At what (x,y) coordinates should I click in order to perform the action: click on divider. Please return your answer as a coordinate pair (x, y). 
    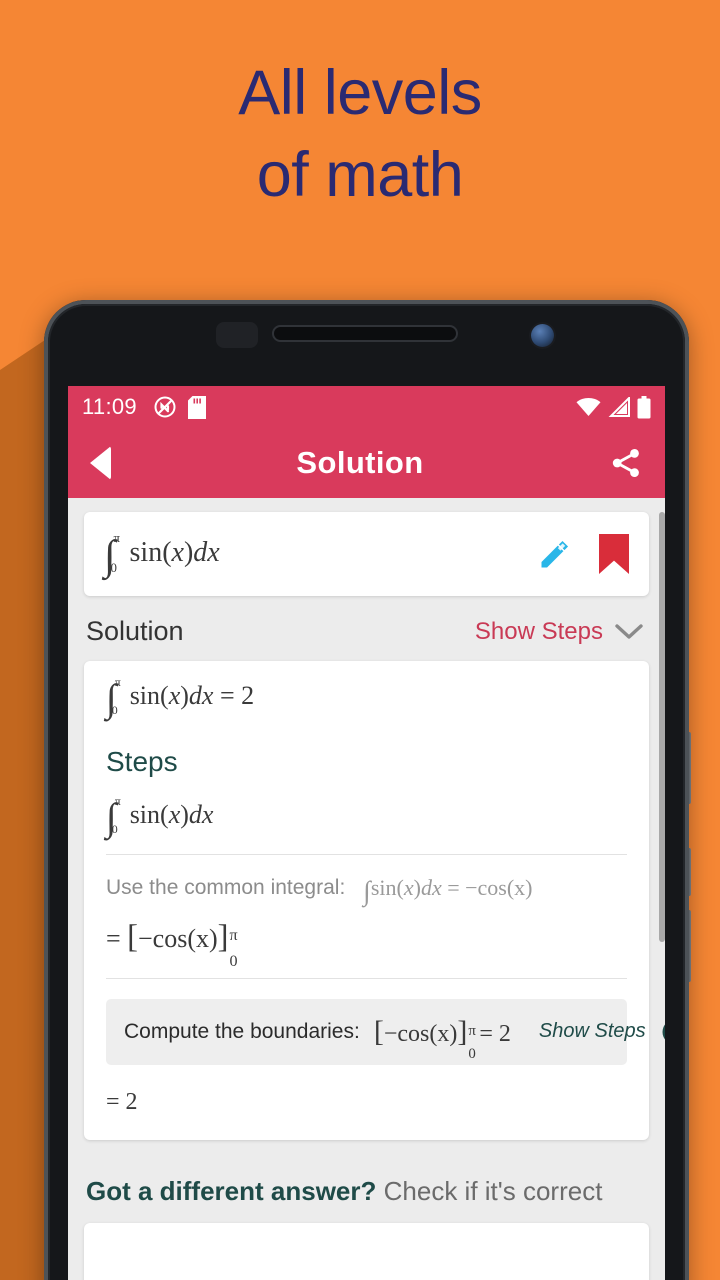
    Looking at the image, I should click on (366, 854).